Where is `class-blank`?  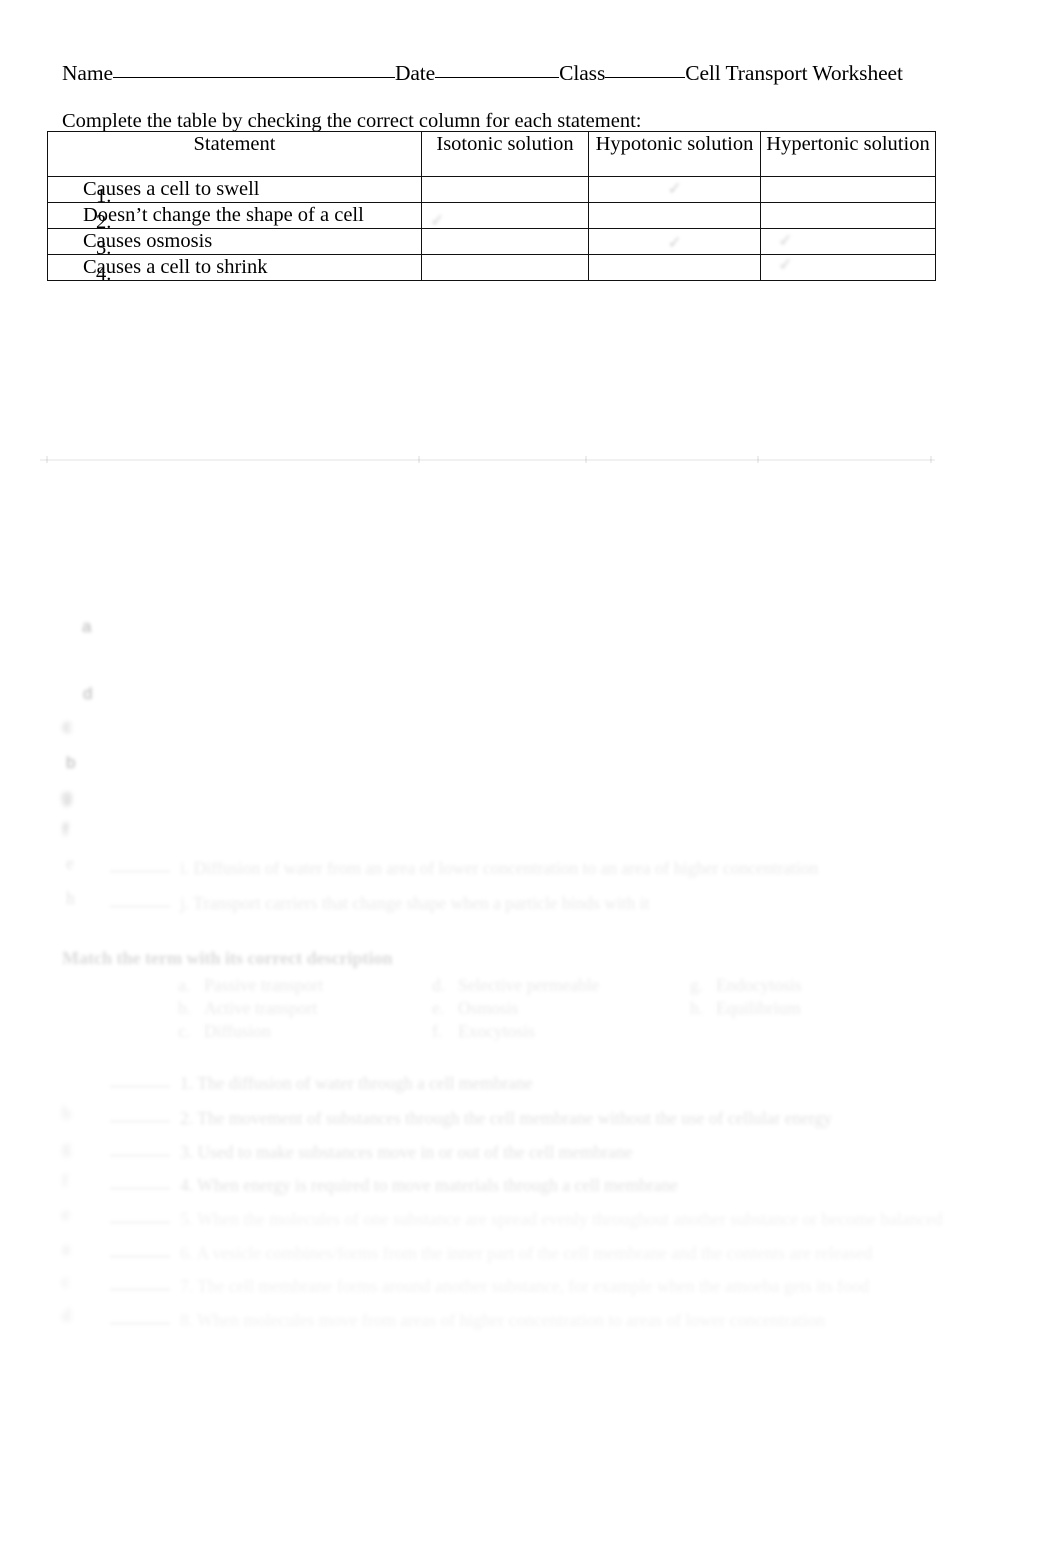
class-blank is located at coordinates (645, 71).